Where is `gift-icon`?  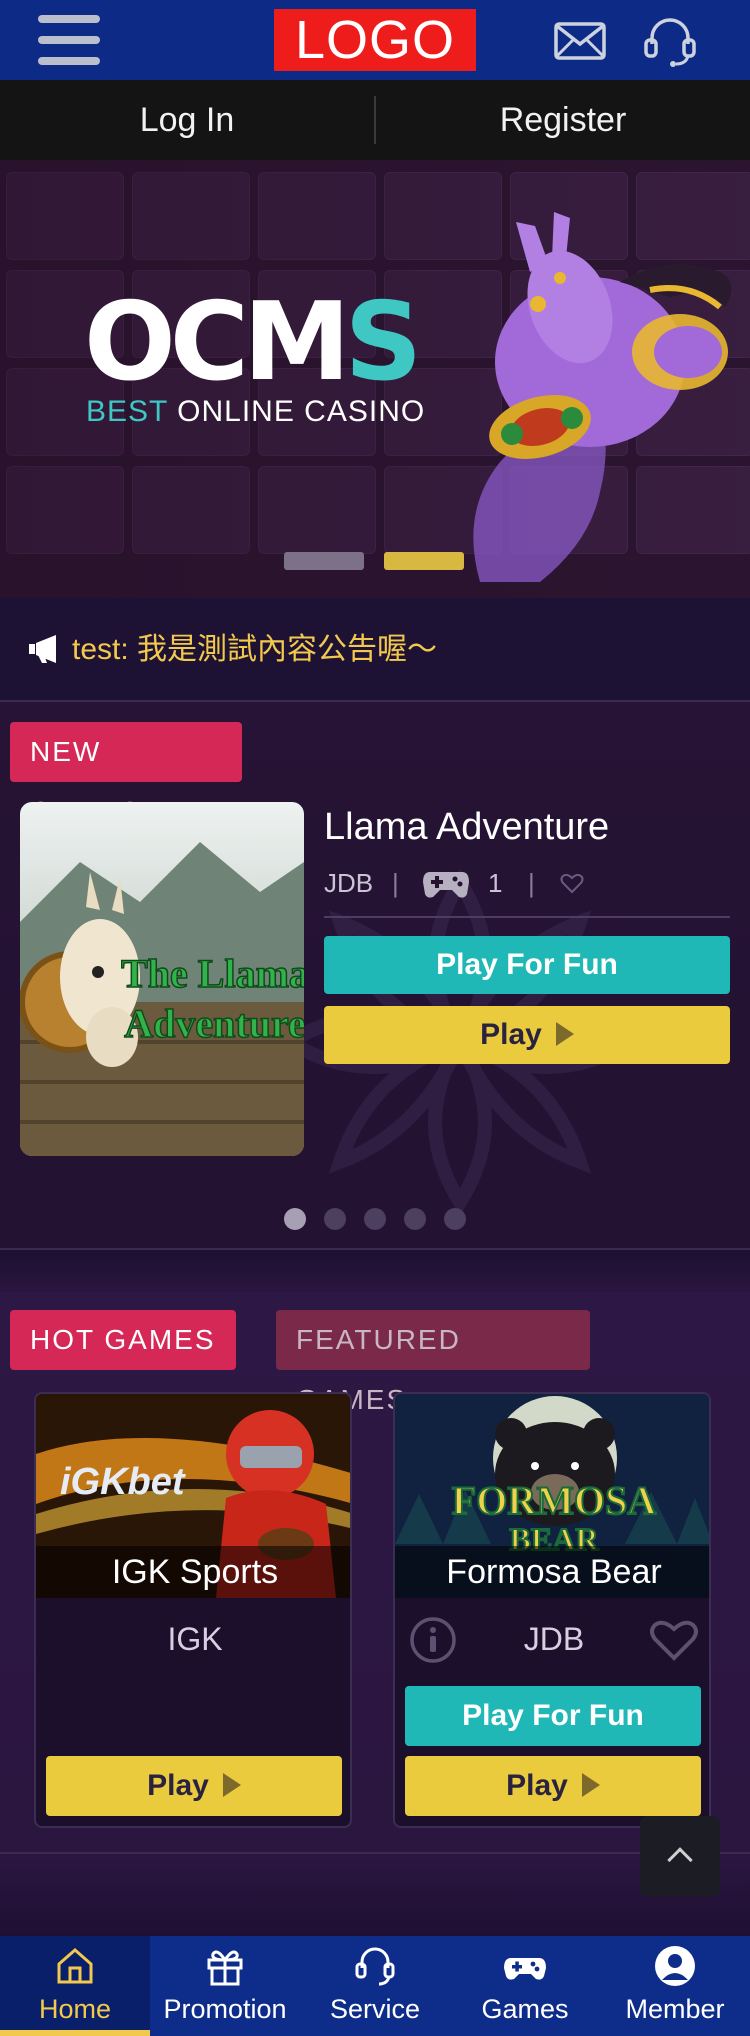
gift-icon is located at coordinates (225, 1968).